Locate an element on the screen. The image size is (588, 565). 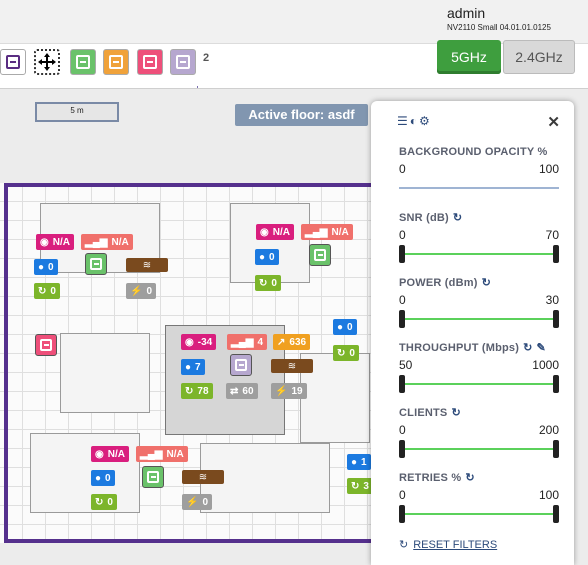
badge-snr: ◉ -34 is located at coordinates (199, 342).